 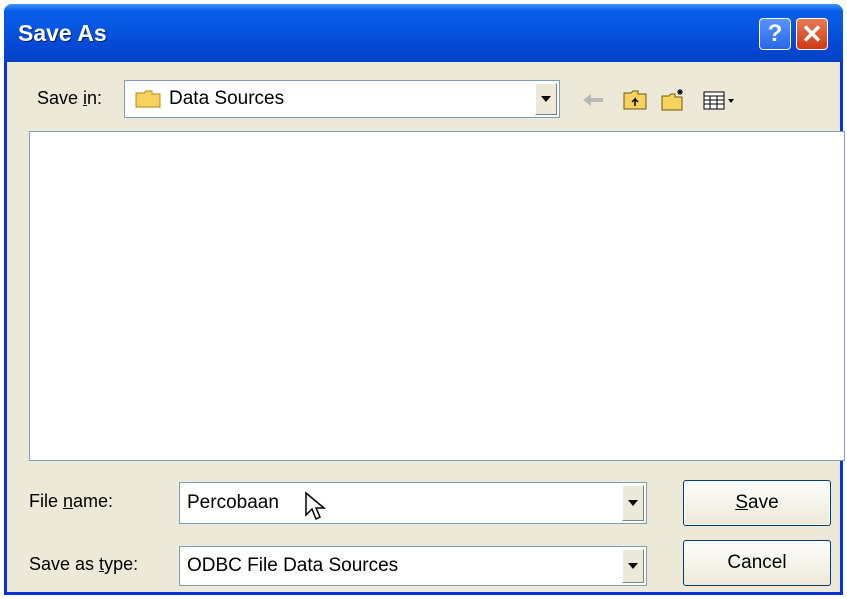 I want to click on folder-icon, so click(x=148, y=101).